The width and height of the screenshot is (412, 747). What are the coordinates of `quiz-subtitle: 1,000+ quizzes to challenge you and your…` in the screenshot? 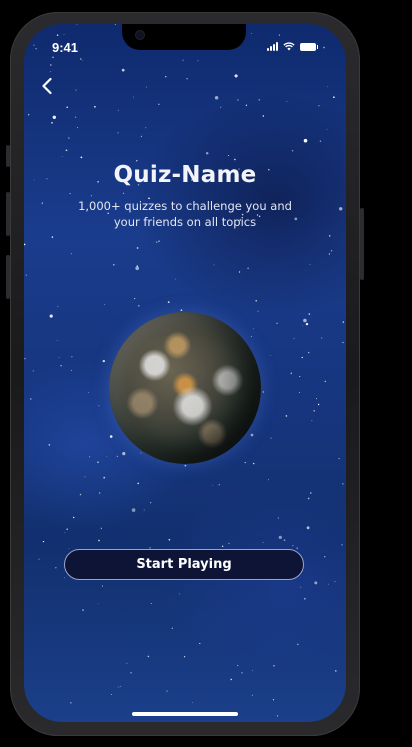 It's located at (185, 214).